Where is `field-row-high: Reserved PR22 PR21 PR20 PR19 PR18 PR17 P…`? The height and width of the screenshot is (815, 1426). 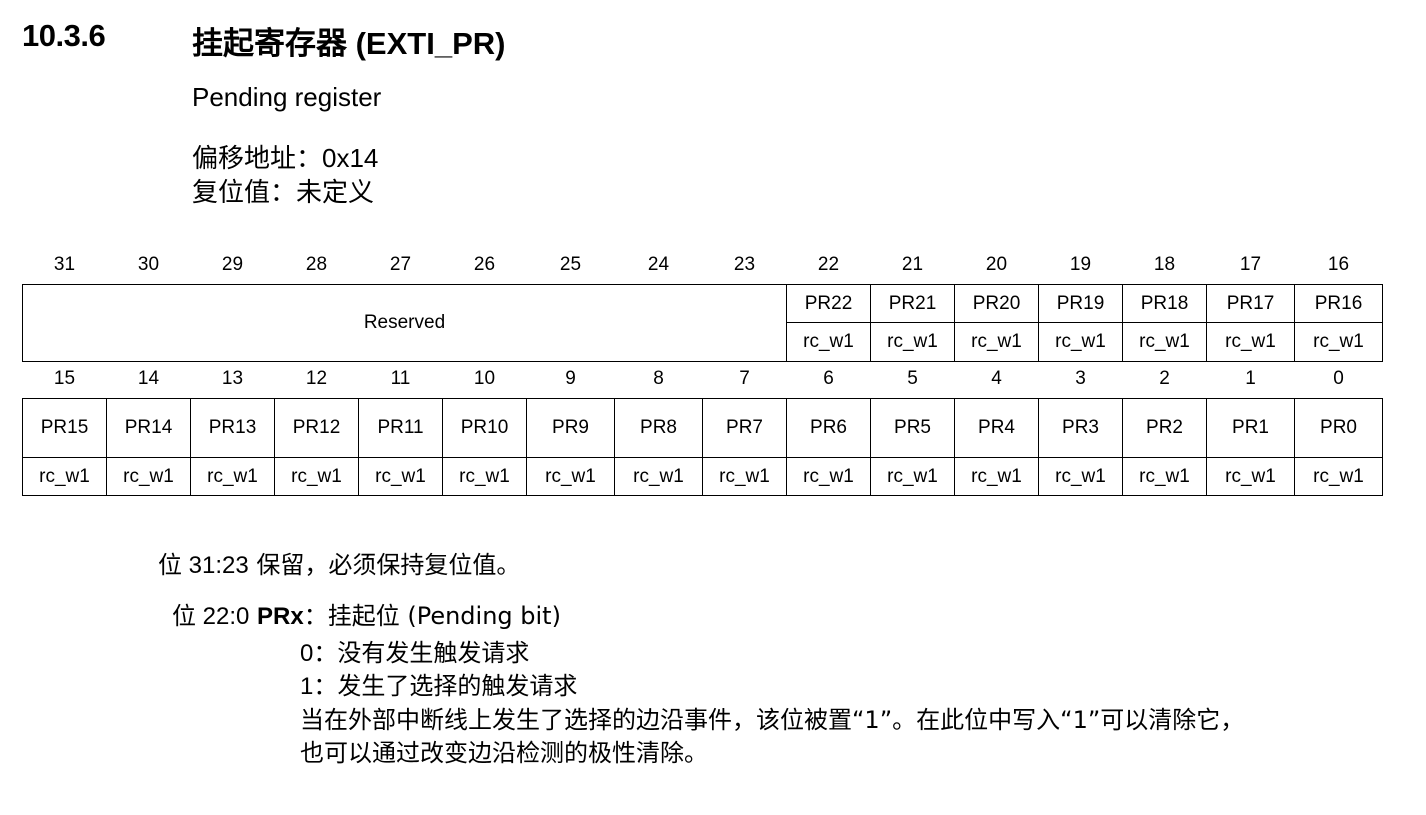 field-row-high: Reserved PR22 PR21 PR20 PR19 PR18 PR17 P… is located at coordinates (702, 323).